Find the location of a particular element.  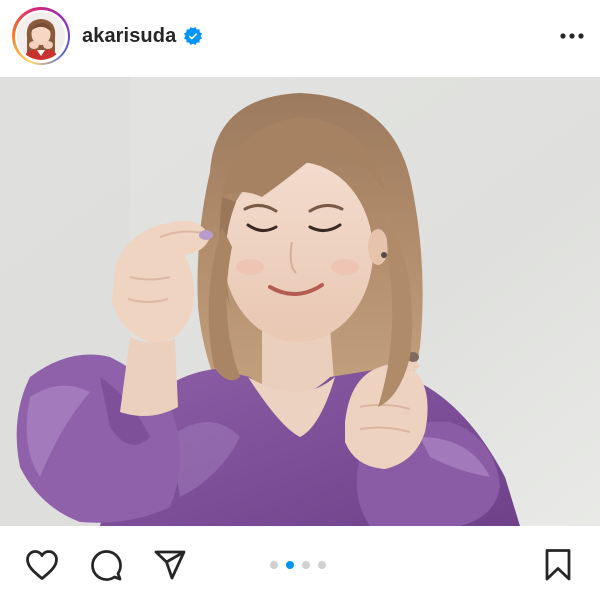

verified-badge-icon is located at coordinates (193, 36).